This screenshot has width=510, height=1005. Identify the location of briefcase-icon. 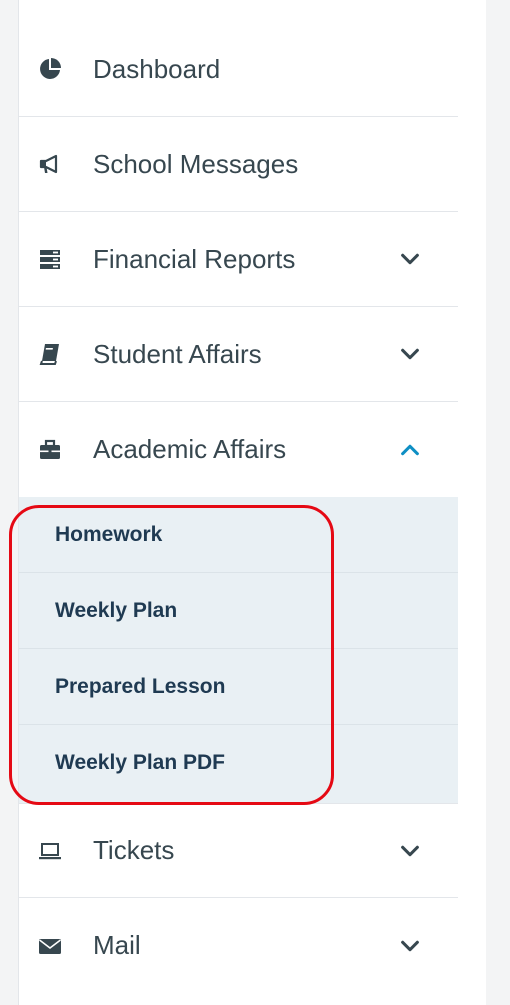
(50, 450).